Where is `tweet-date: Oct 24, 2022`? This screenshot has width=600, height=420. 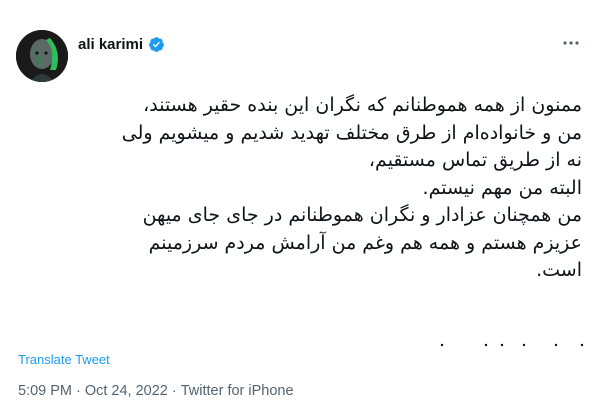 tweet-date: Oct 24, 2022 is located at coordinates (126, 391).